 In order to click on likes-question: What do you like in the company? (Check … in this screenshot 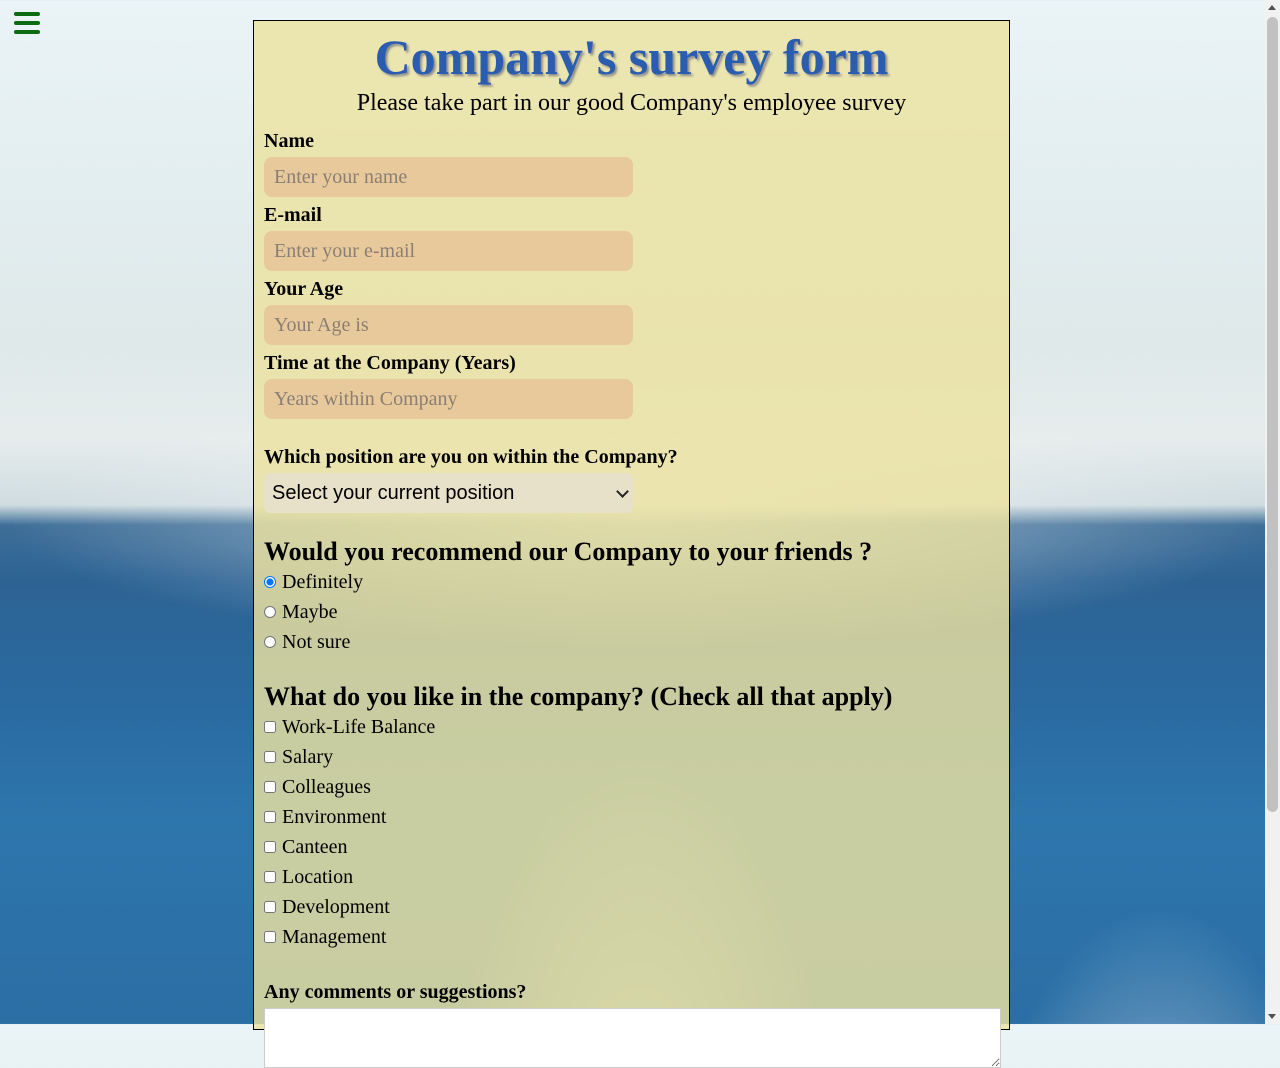, I will do `click(578, 696)`.